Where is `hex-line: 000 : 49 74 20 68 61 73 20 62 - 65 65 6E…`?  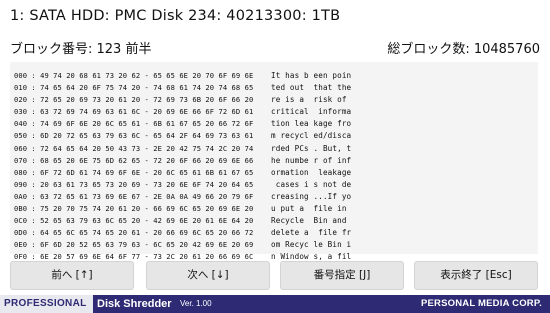
hex-line: 000 : 49 74 20 68 61 73 20 62 - 65 65 6E… is located at coordinates (134, 75).